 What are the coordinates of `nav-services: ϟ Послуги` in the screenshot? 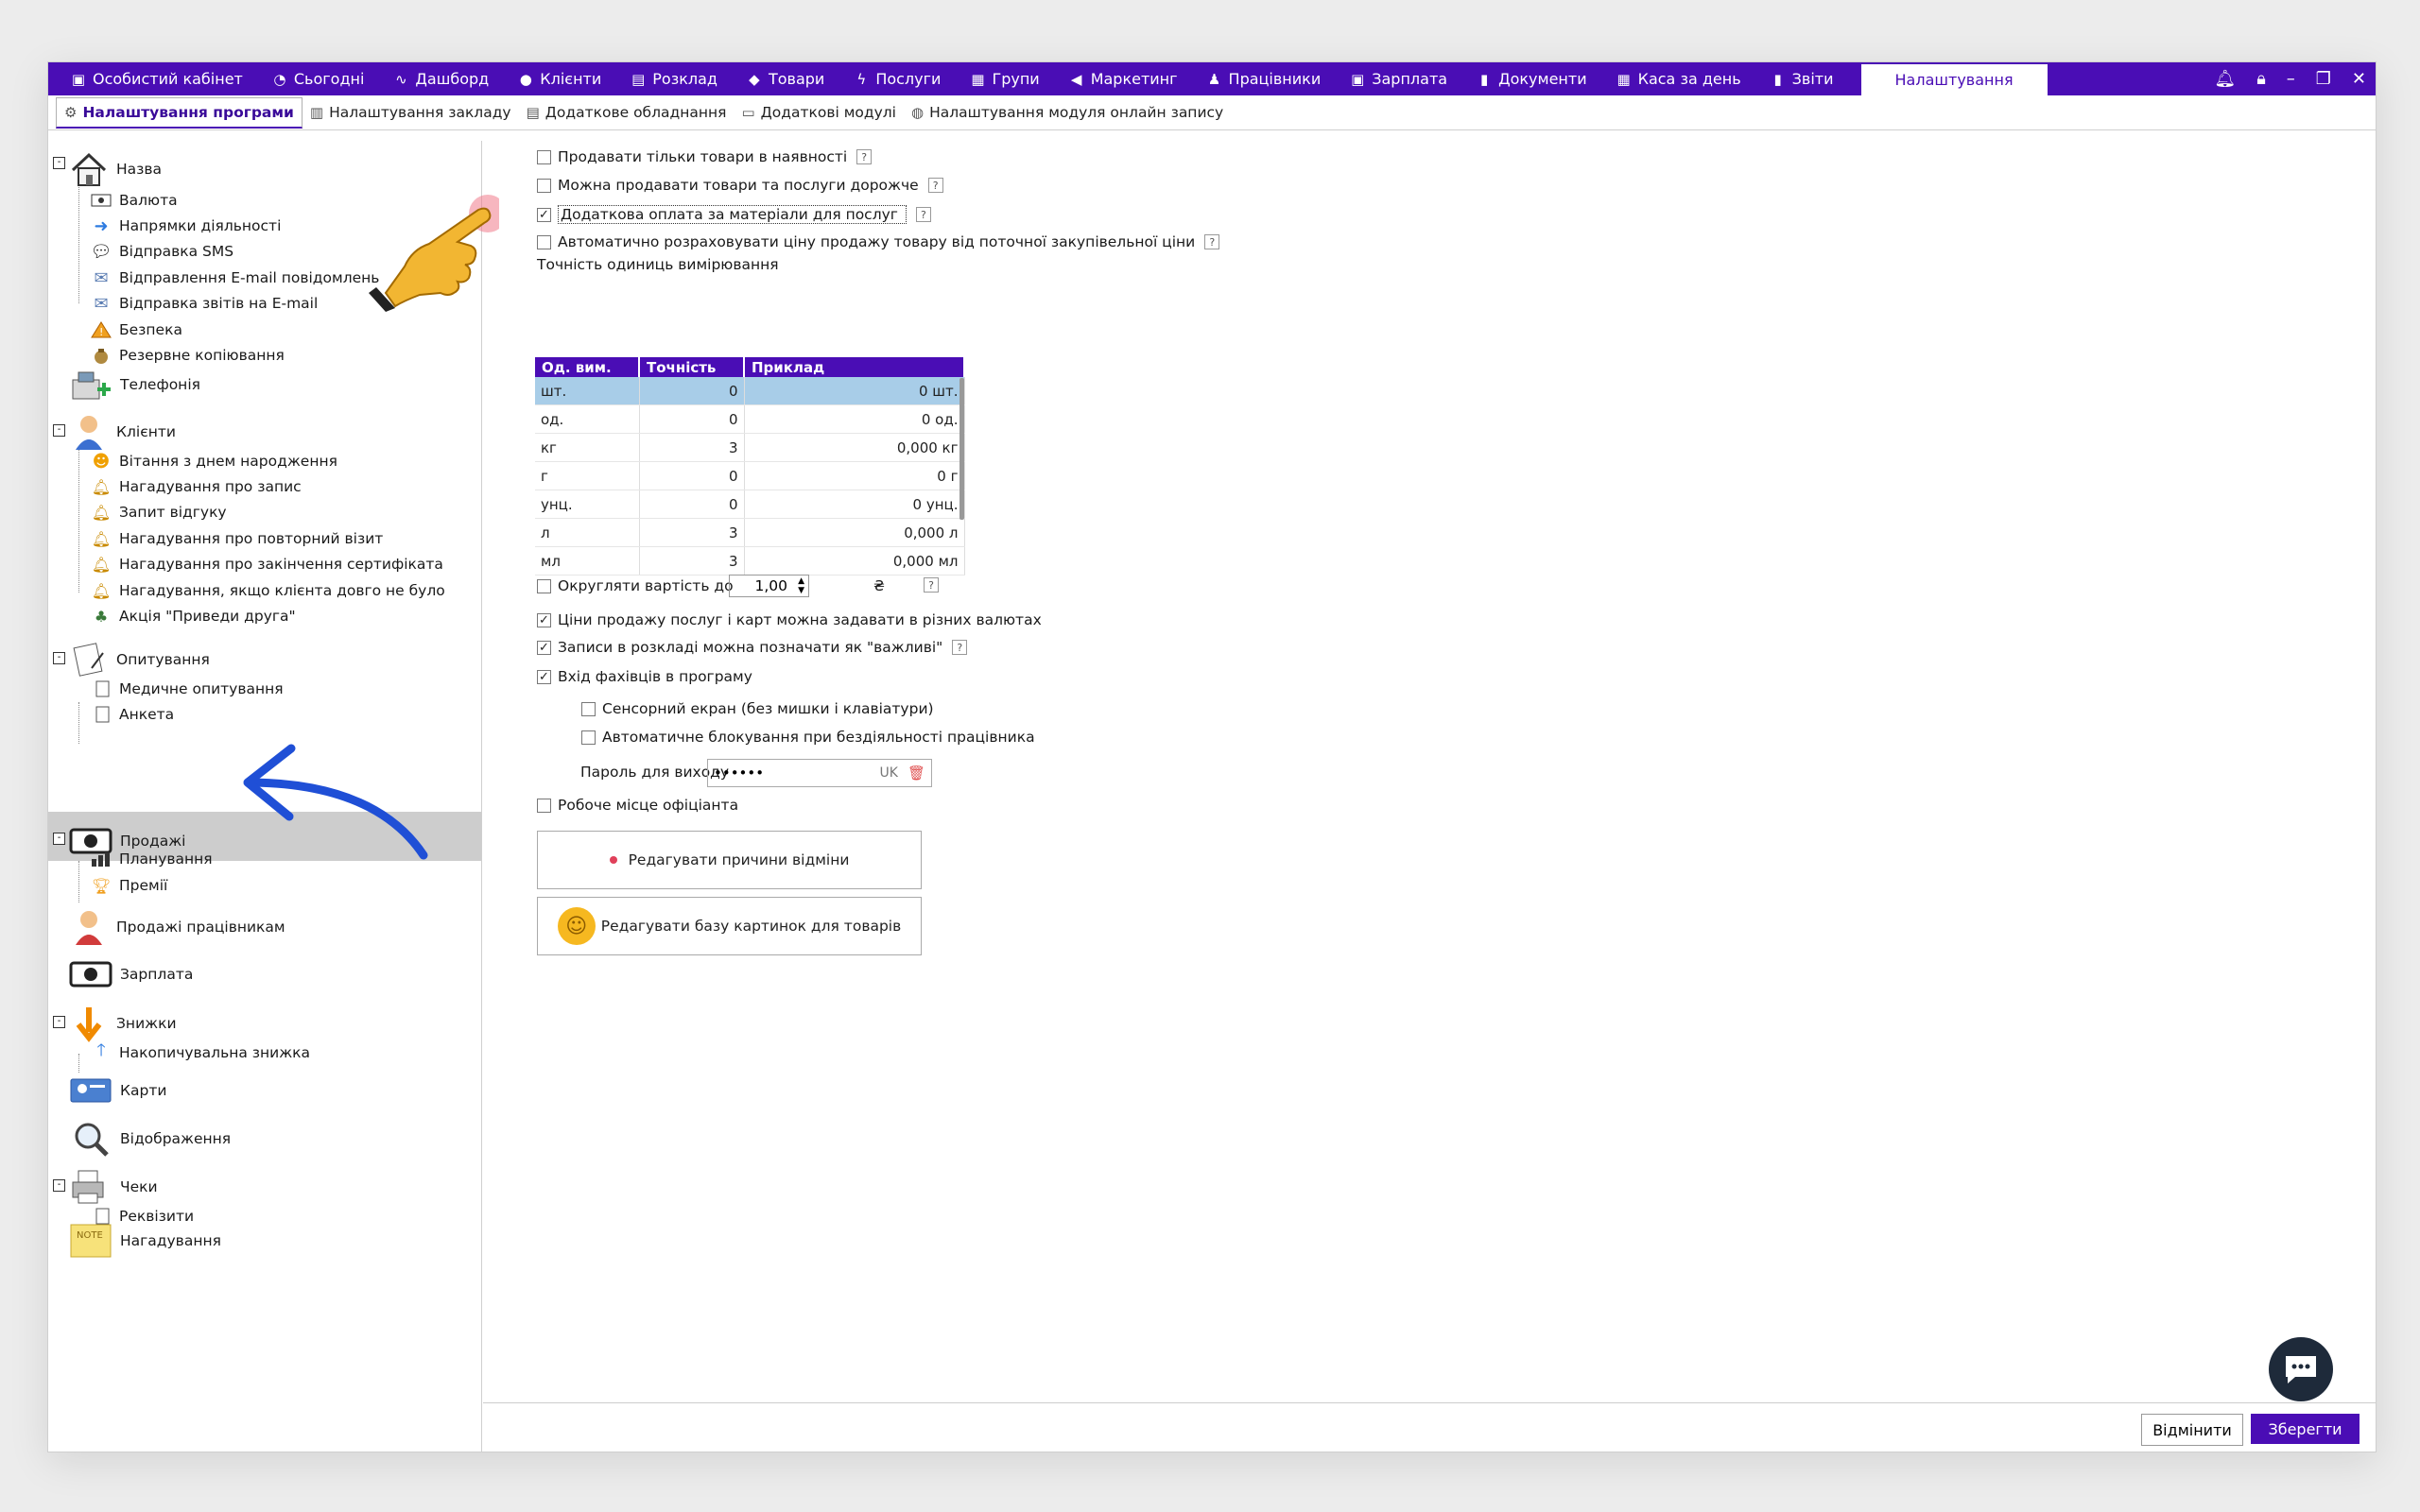 It's located at (896, 78).